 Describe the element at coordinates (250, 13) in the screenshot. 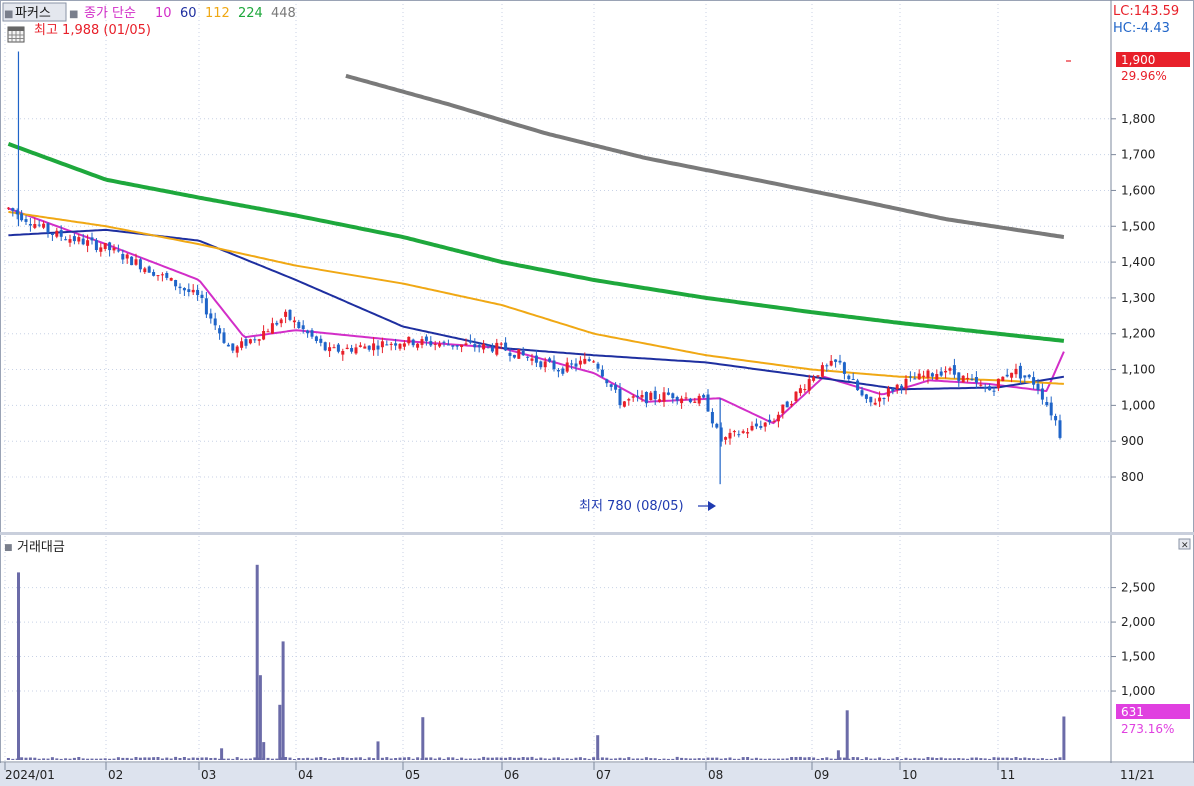

I see `ma224-legend: 224` at that location.